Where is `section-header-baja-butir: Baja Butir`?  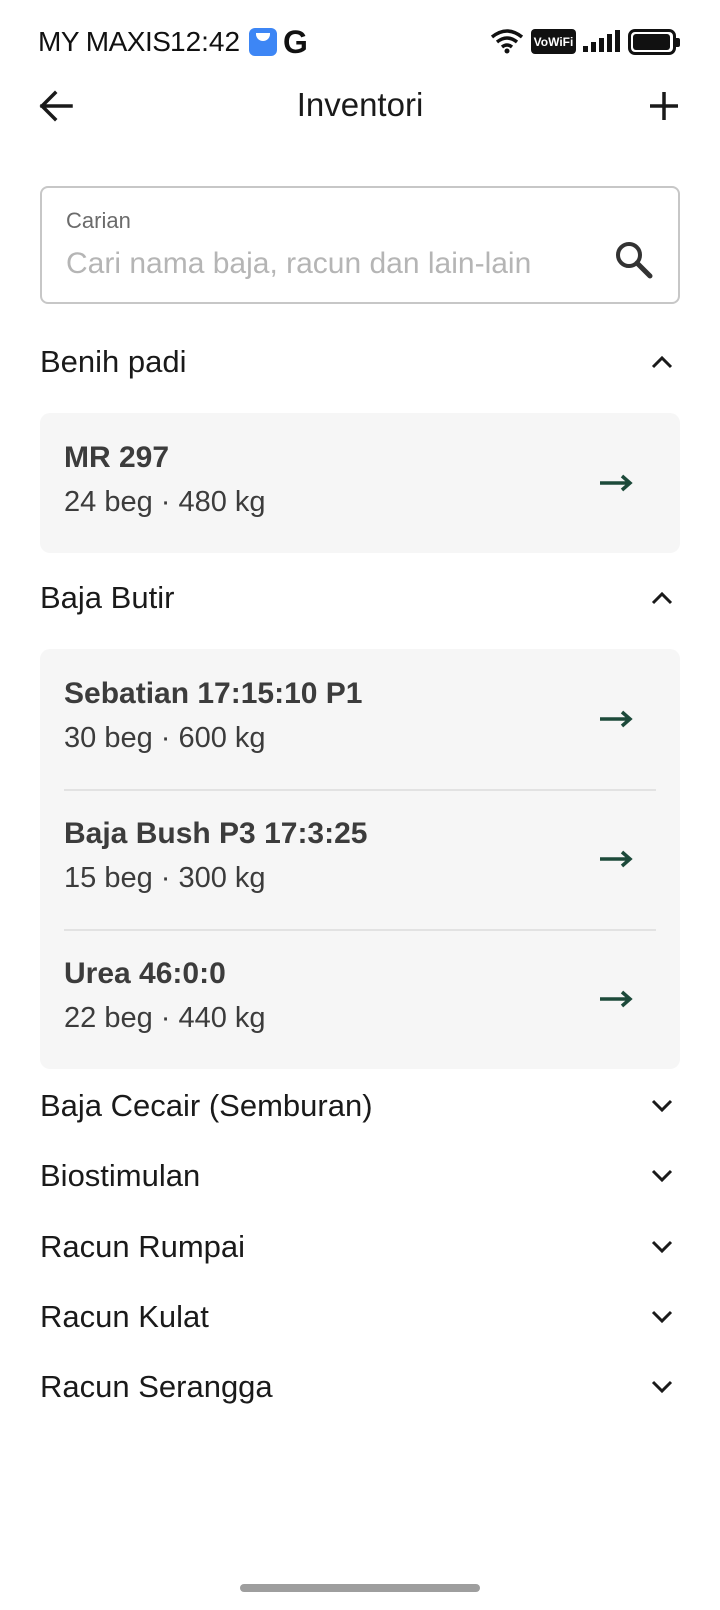
section-header-baja-butir: Baja Butir is located at coordinates (360, 598).